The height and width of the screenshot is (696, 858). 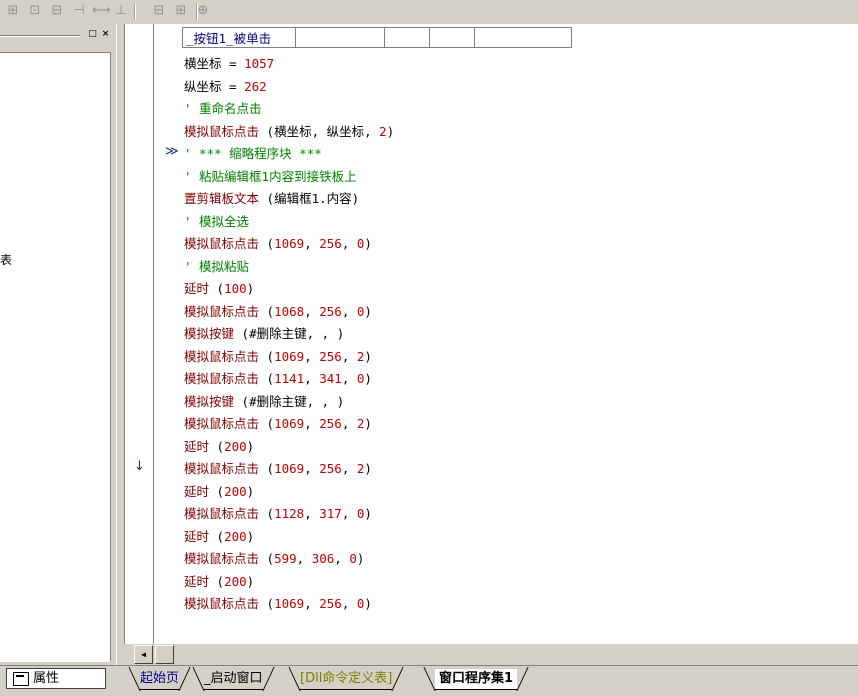 I want to click on code-token: ' *** 缩略程序块 ***, so click(x=253, y=153).